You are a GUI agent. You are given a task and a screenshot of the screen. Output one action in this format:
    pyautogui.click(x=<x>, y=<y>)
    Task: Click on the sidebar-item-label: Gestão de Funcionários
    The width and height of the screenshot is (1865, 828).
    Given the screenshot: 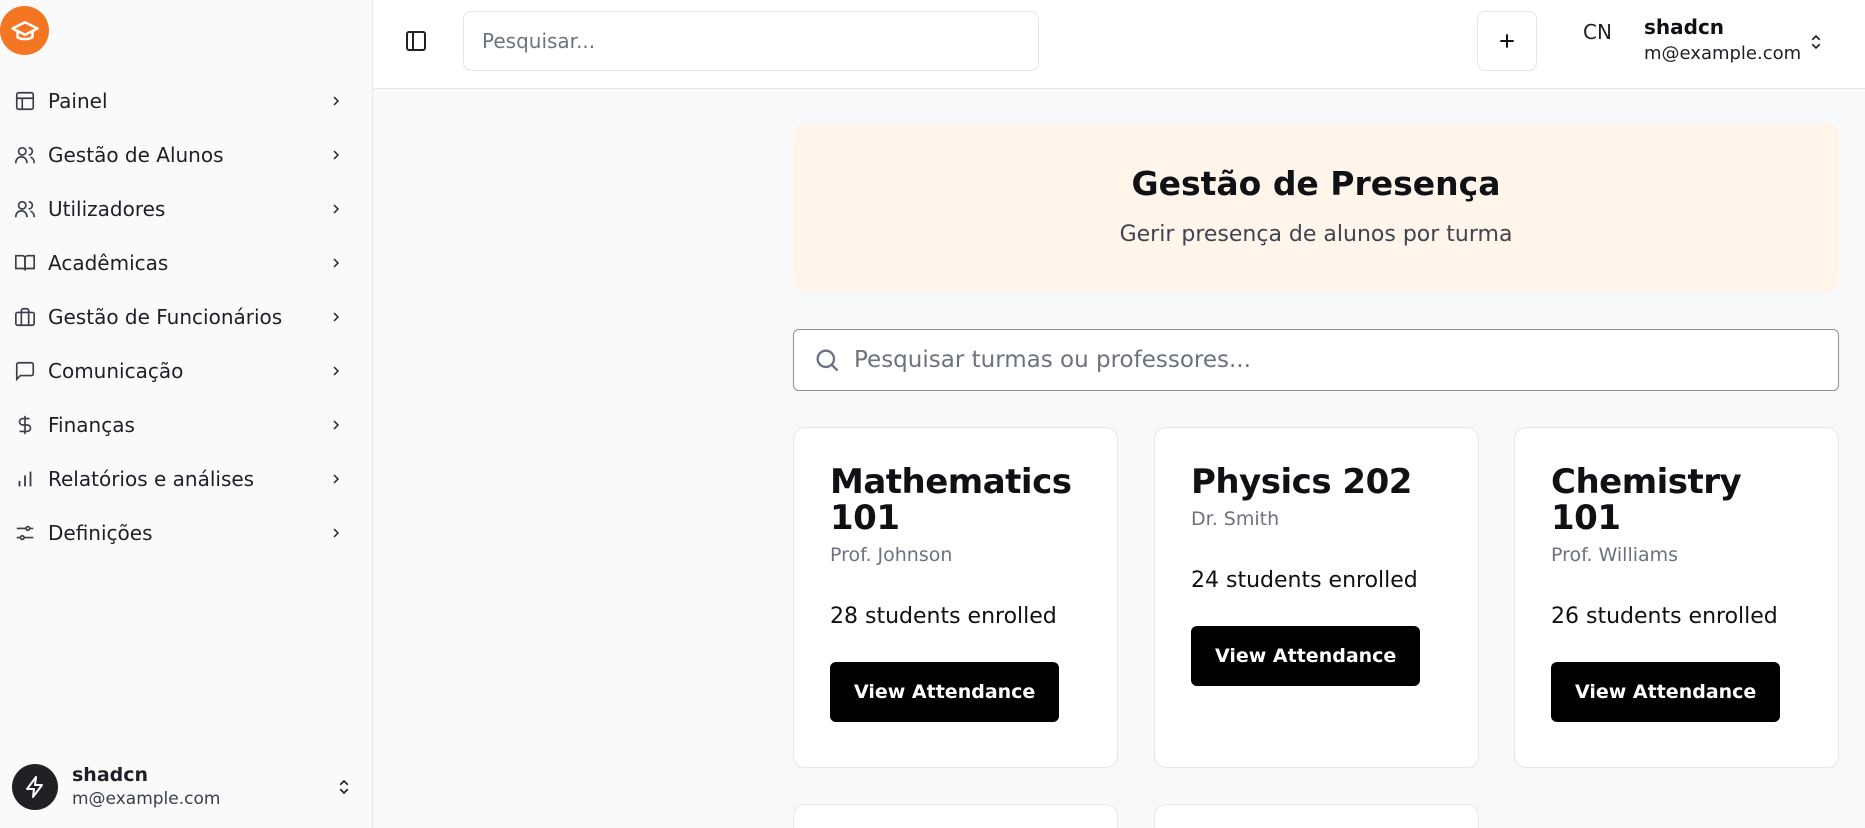 What is the action you would take?
    pyautogui.click(x=165, y=317)
    